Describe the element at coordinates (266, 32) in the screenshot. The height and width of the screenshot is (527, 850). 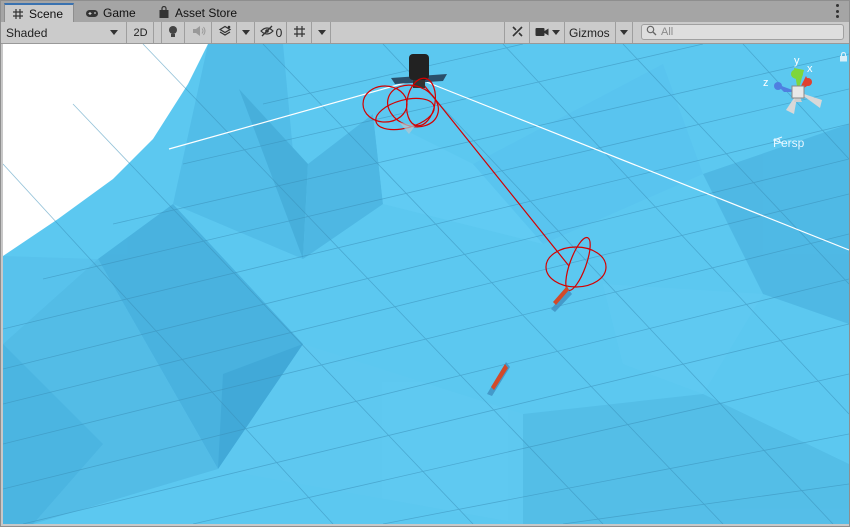
I see `eye-slash-icon` at that location.